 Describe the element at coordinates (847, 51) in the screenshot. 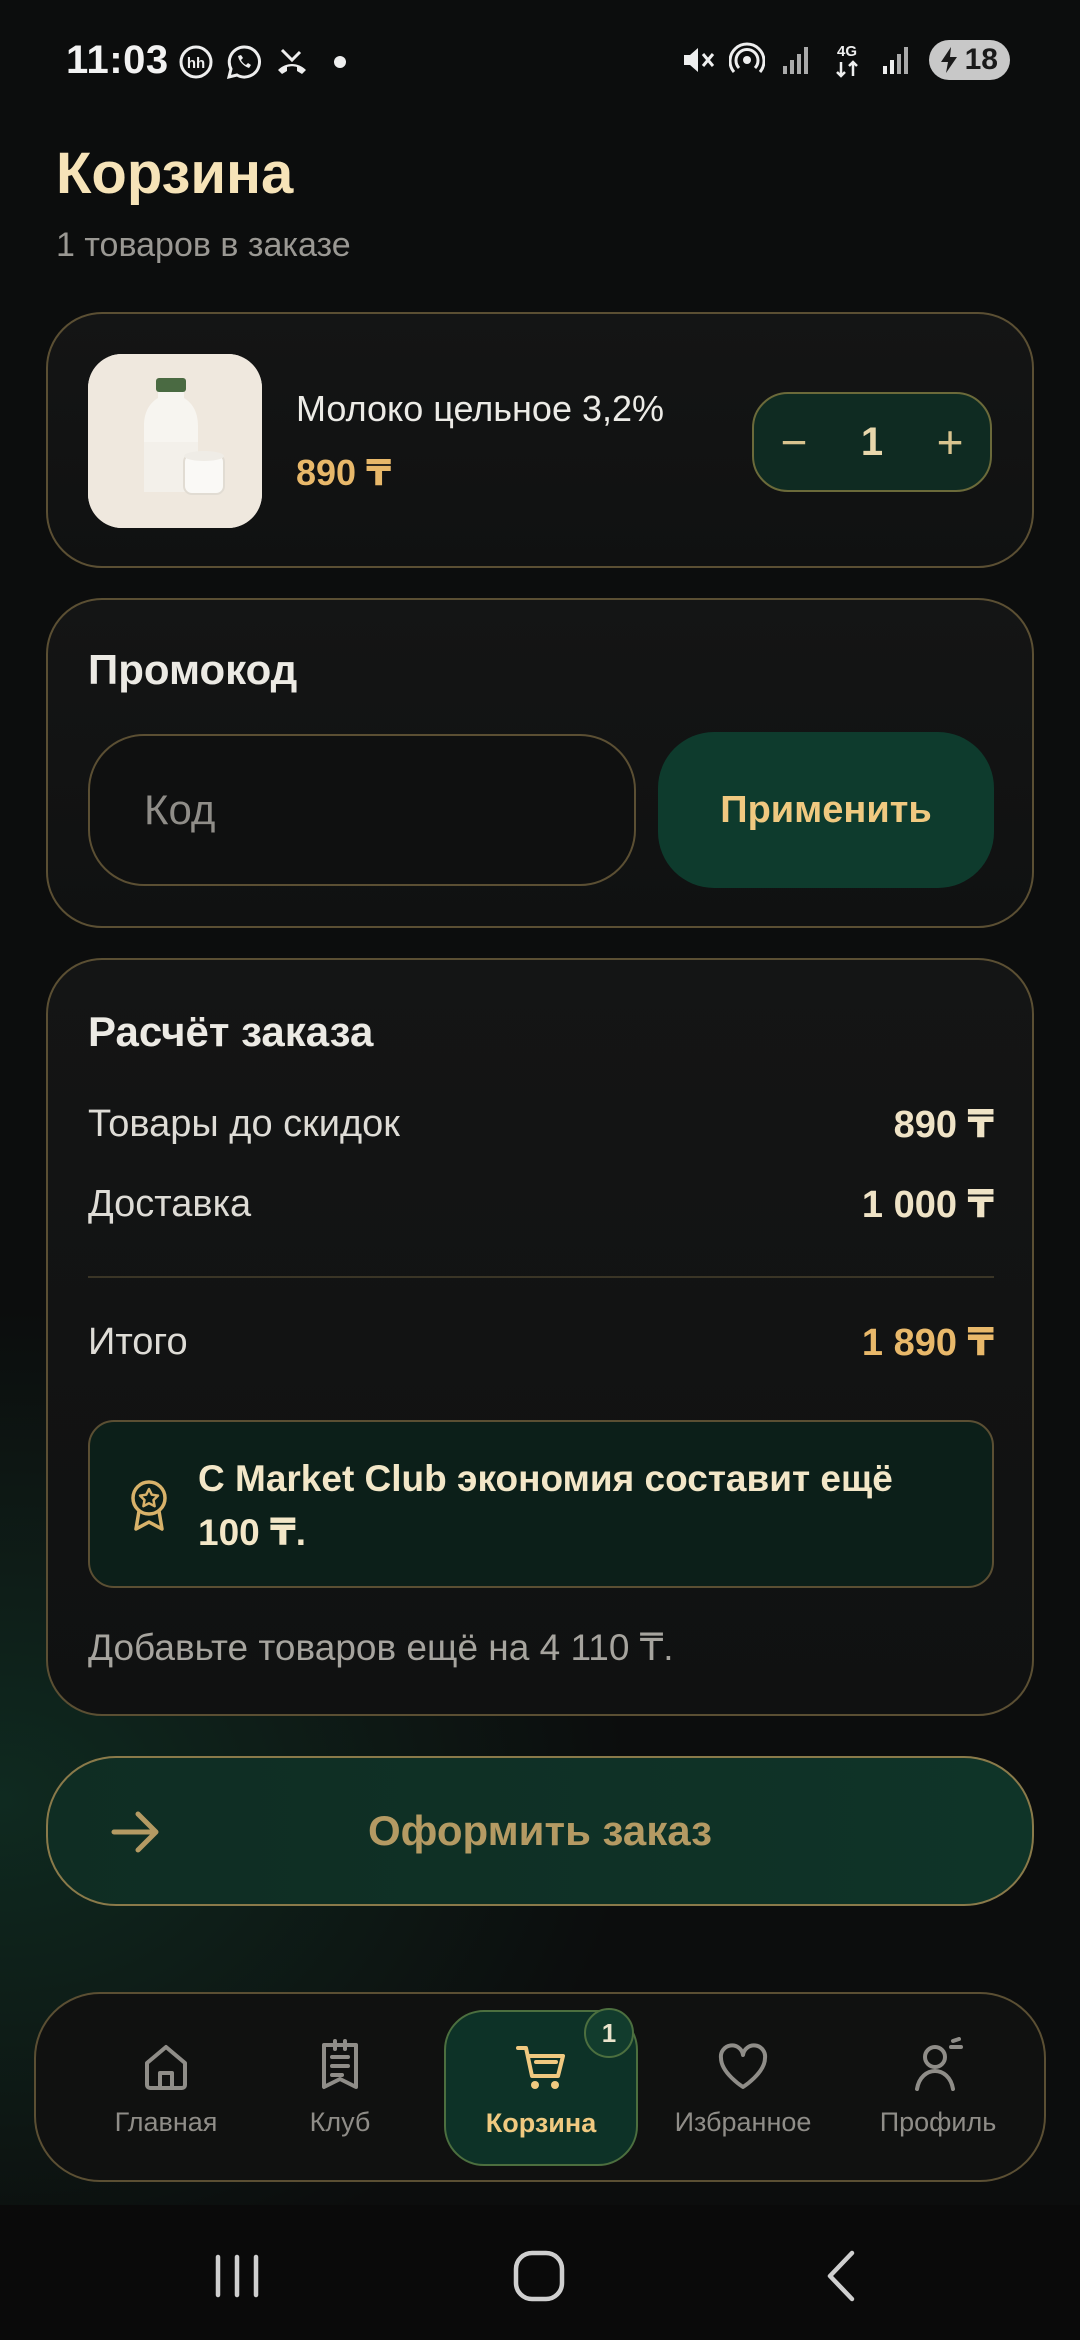

I see `svg-text: 4G` at that location.